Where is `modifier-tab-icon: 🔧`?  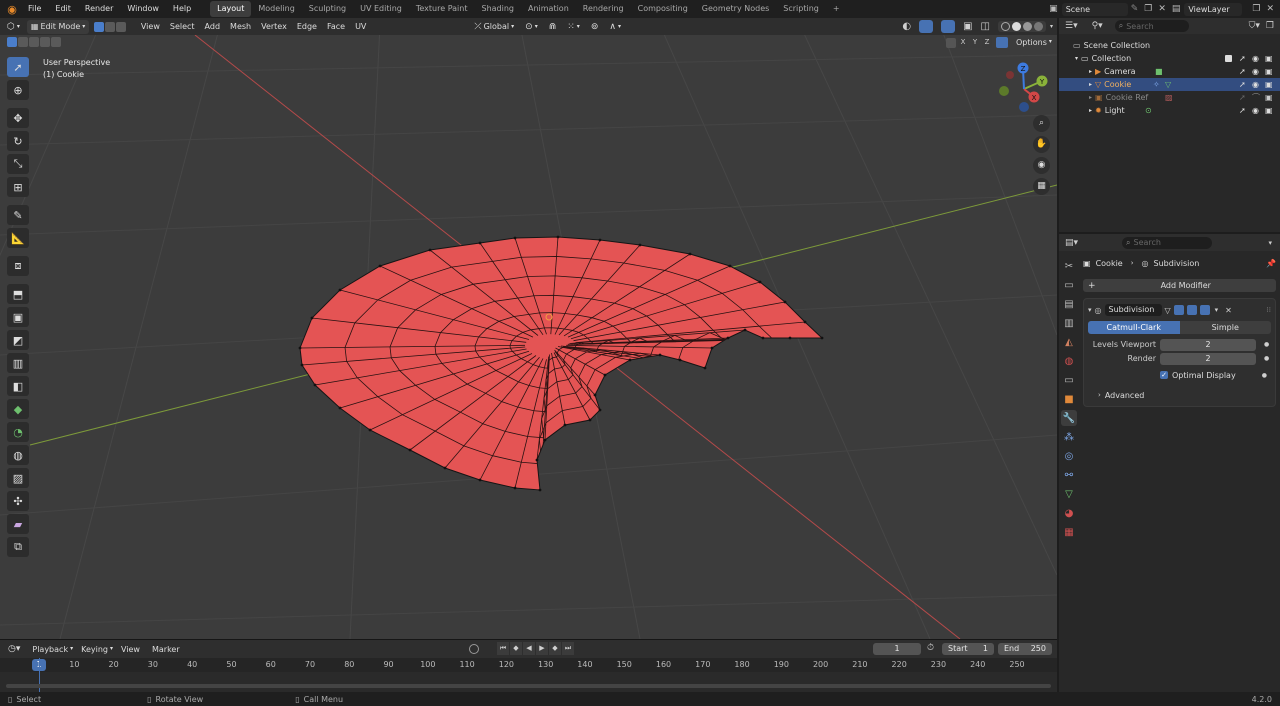
modifier-tab-icon: 🔧 is located at coordinates (1069, 418).